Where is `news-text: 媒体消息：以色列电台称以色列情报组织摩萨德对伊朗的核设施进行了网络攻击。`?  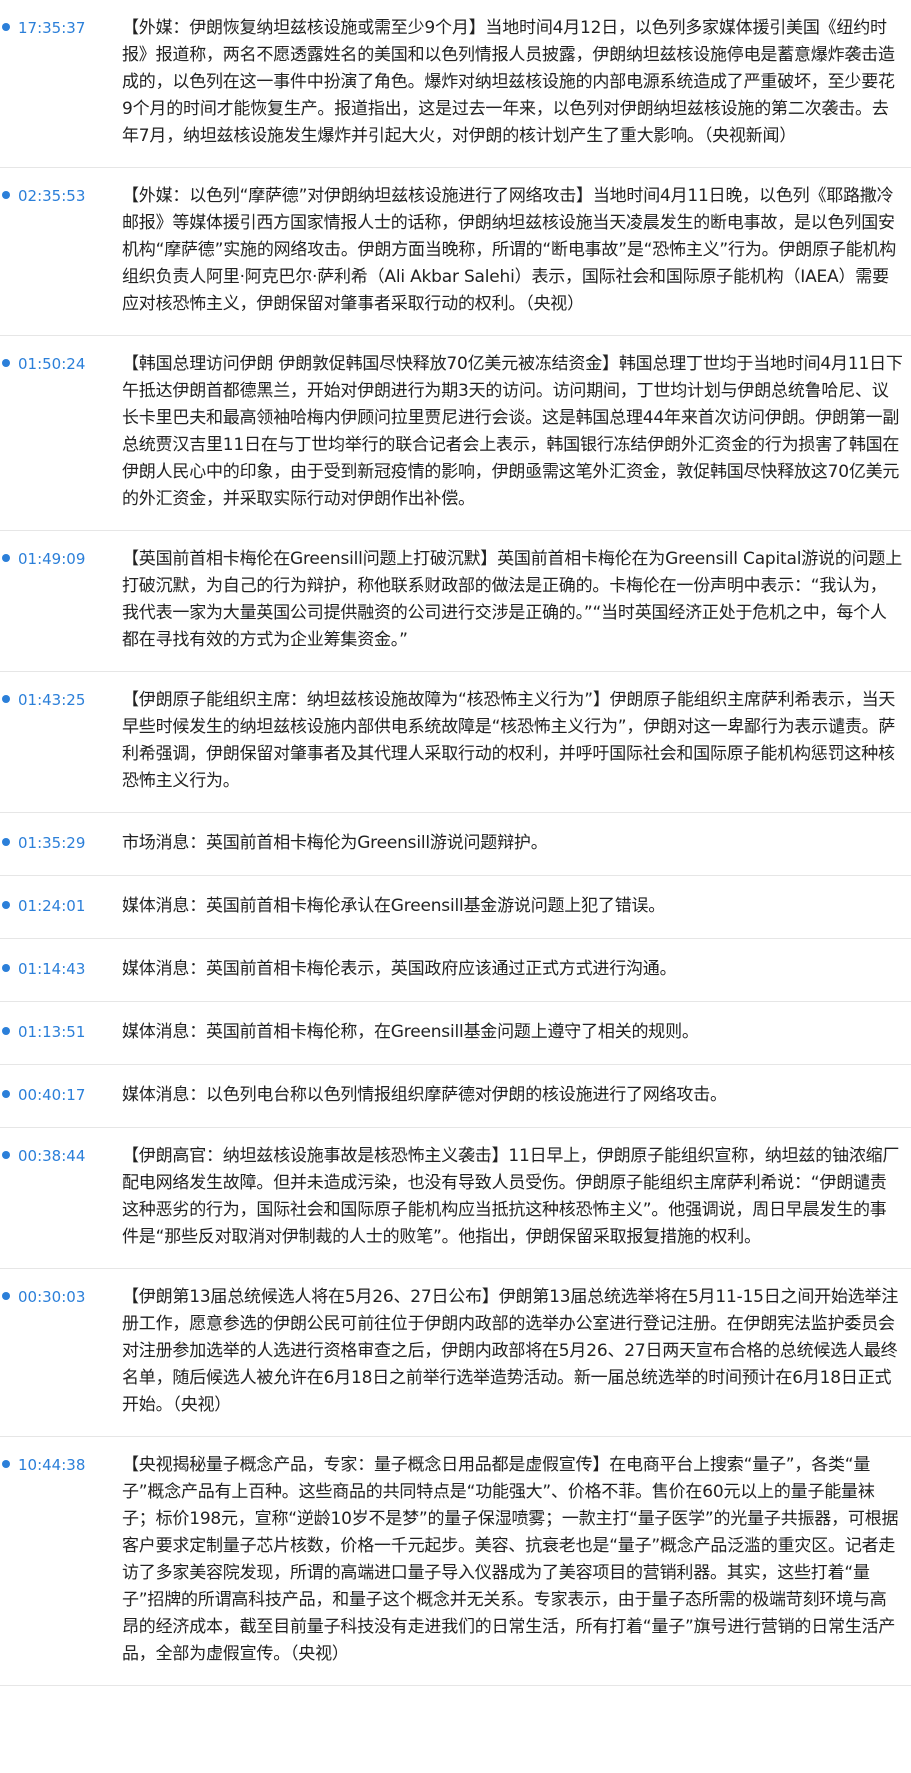
news-text: 媒体消息：以色列电台称以色列情报组织摩萨德对伊朗的核设施进行了网络攻击。 is located at coordinates (424, 1095).